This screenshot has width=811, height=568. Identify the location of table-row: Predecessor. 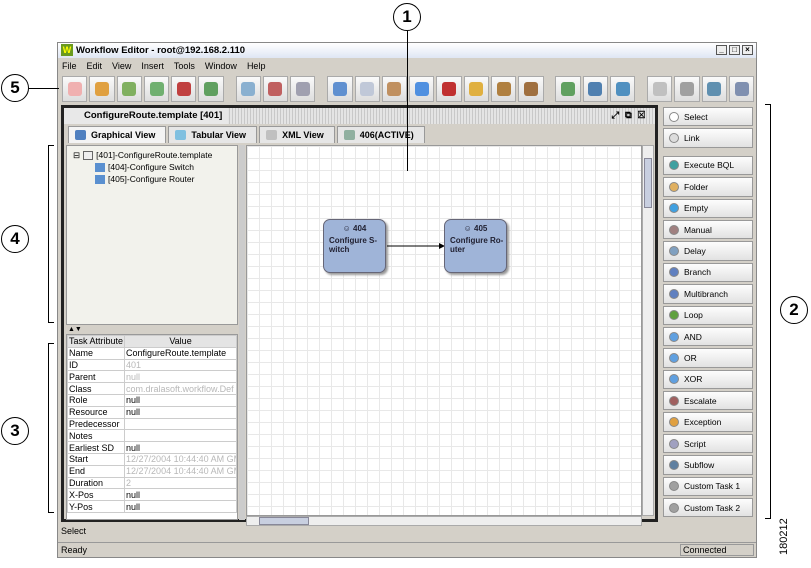
(152, 424).